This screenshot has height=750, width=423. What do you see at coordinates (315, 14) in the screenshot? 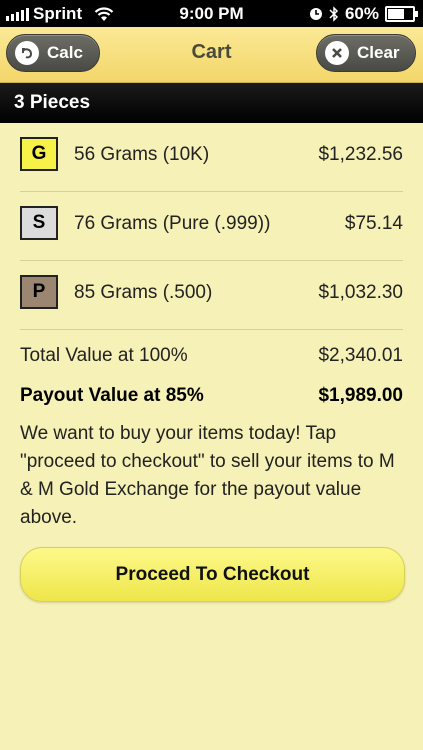
I see `clock-icon` at bounding box center [315, 14].